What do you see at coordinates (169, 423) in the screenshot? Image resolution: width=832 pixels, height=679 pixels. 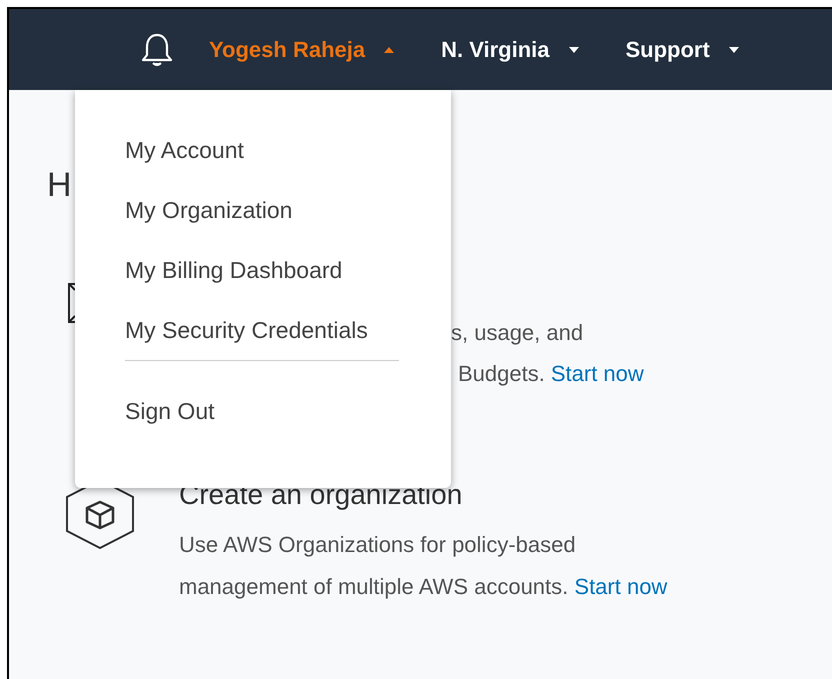 I see `menu-item: Sign Out` at bounding box center [169, 423].